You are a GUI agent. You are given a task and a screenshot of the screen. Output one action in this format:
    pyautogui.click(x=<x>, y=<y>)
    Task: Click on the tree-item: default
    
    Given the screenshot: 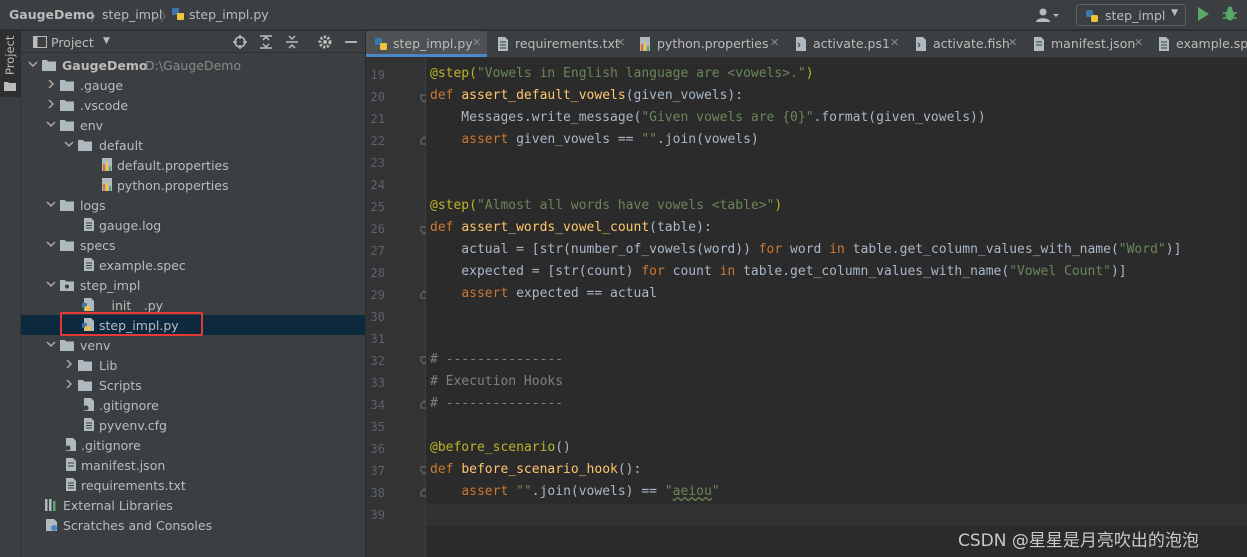 What is the action you would take?
    pyautogui.click(x=193, y=145)
    